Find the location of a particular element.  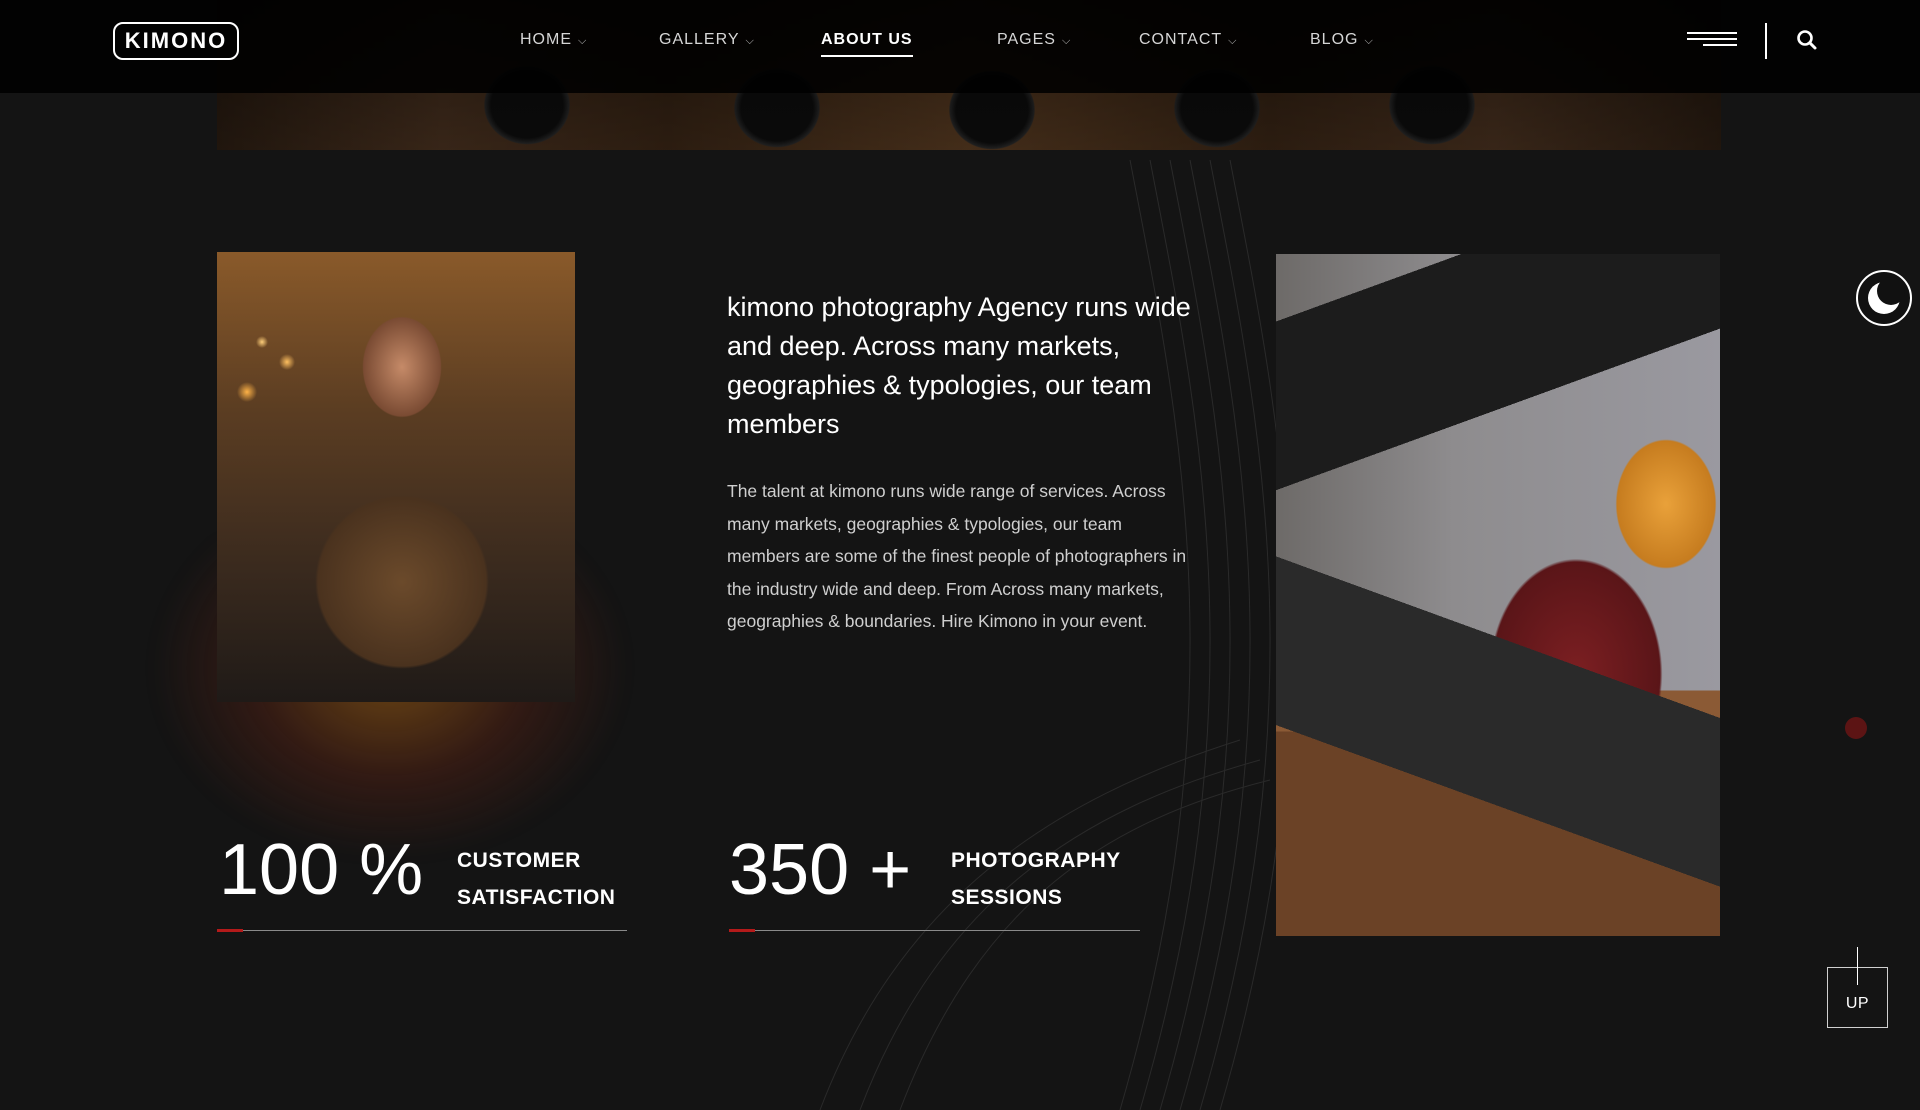

nav-item-contact: CONTACT ⌵ is located at coordinates (1188, 40).